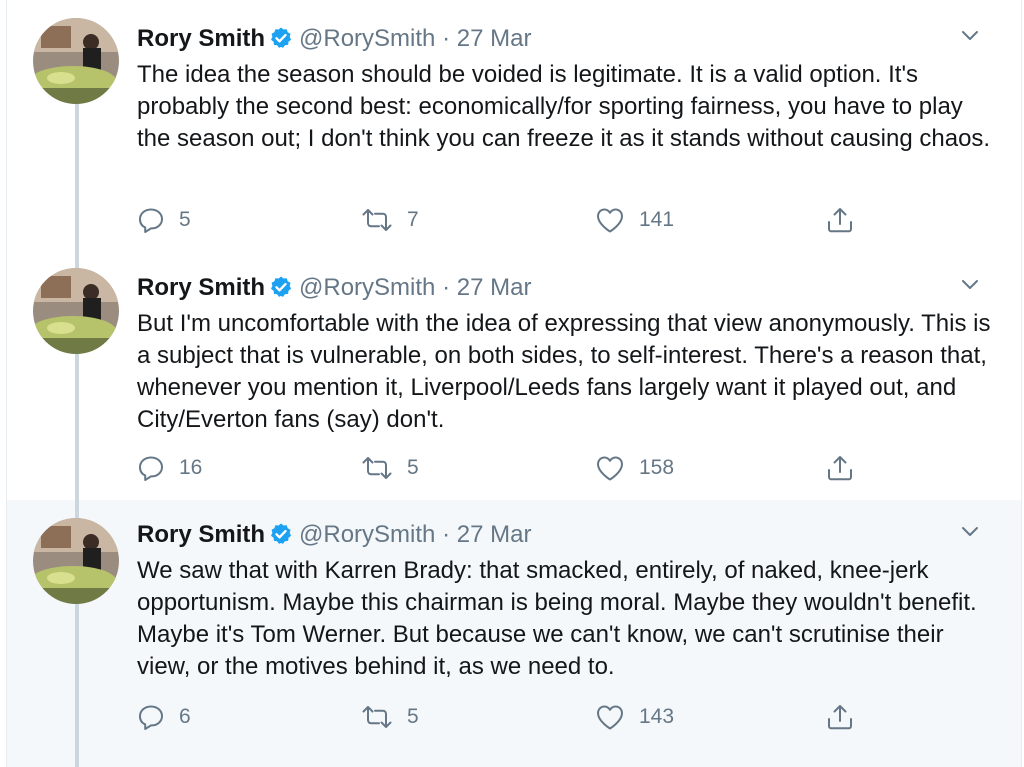 The image size is (1024, 767). What do you see at coordinates (413, 219) in the screenshot?
I see `retweet-count: 7` at bounding box center [413, 219].